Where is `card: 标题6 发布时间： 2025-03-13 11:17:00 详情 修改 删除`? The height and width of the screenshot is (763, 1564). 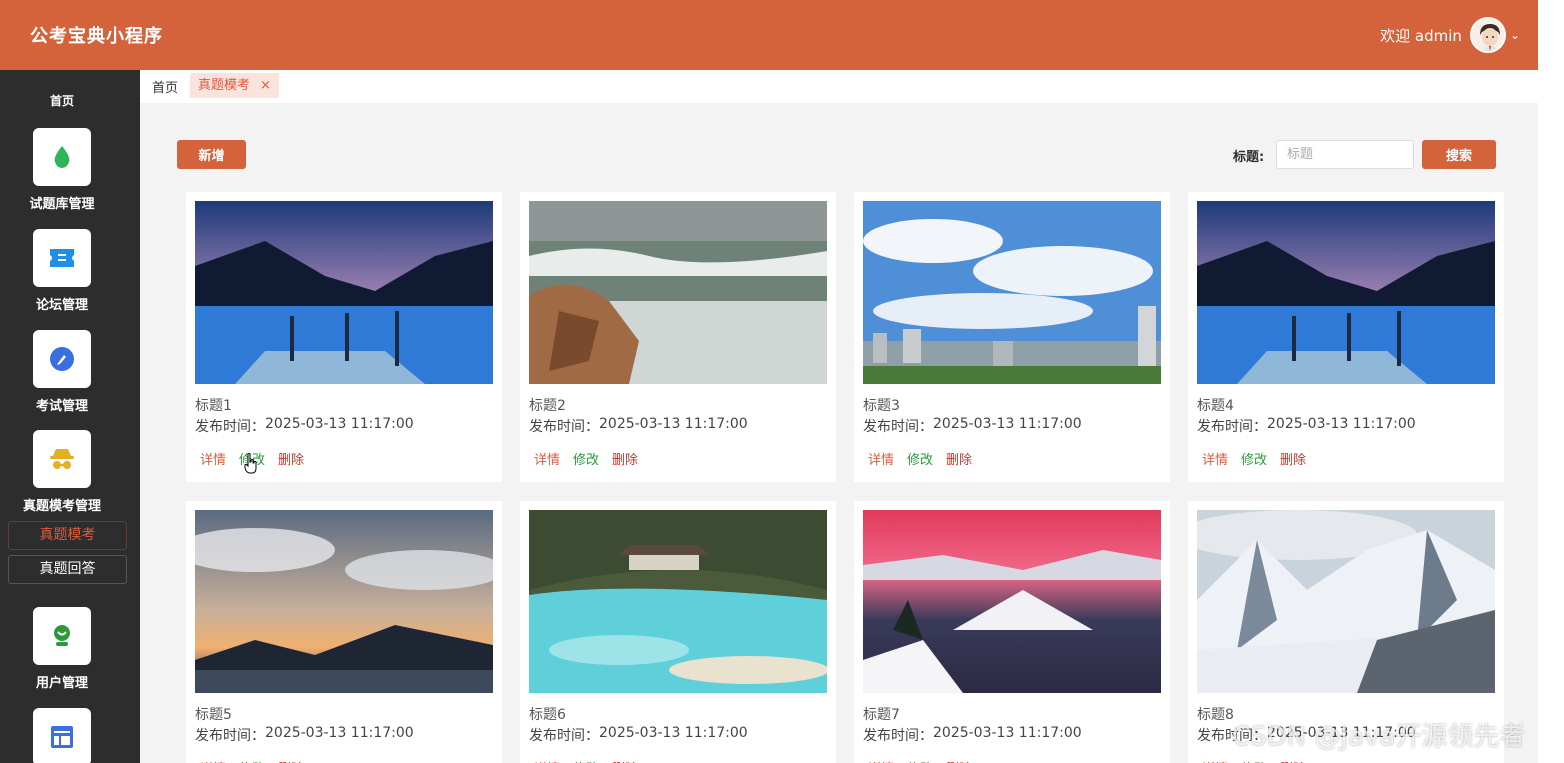 card: 标题6 发布时间： 2025-03-13 11:17:00 详情 修改 删除 is located at coordinates (678, 632).